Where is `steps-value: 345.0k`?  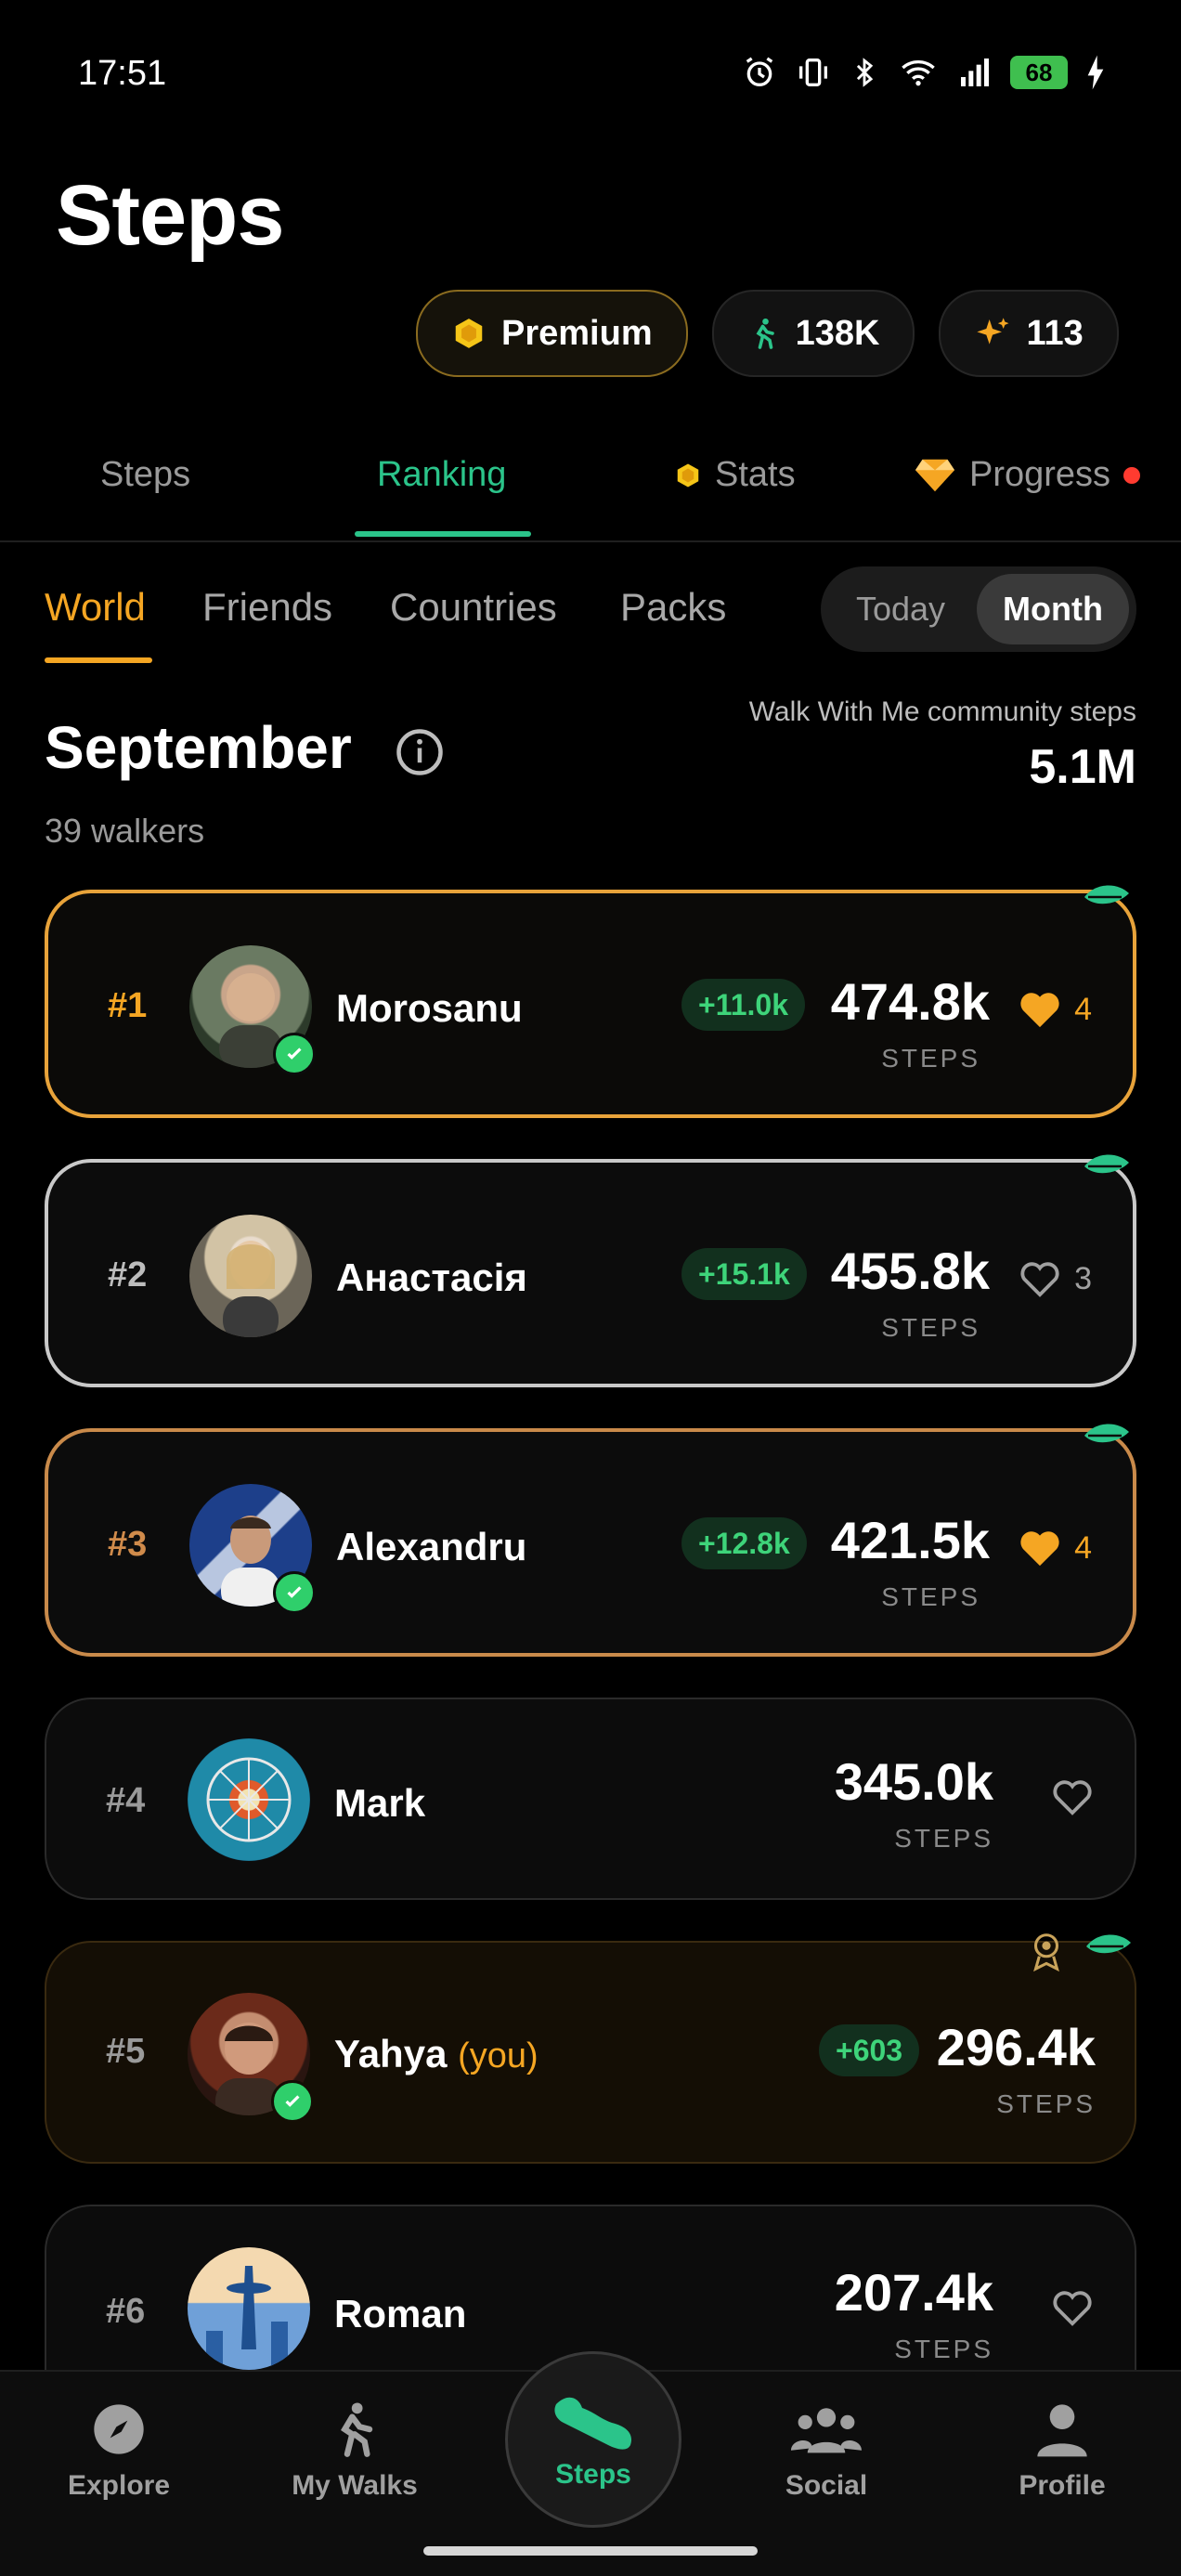
steps-value: 345.0k is located at coordinates (913, 1781).